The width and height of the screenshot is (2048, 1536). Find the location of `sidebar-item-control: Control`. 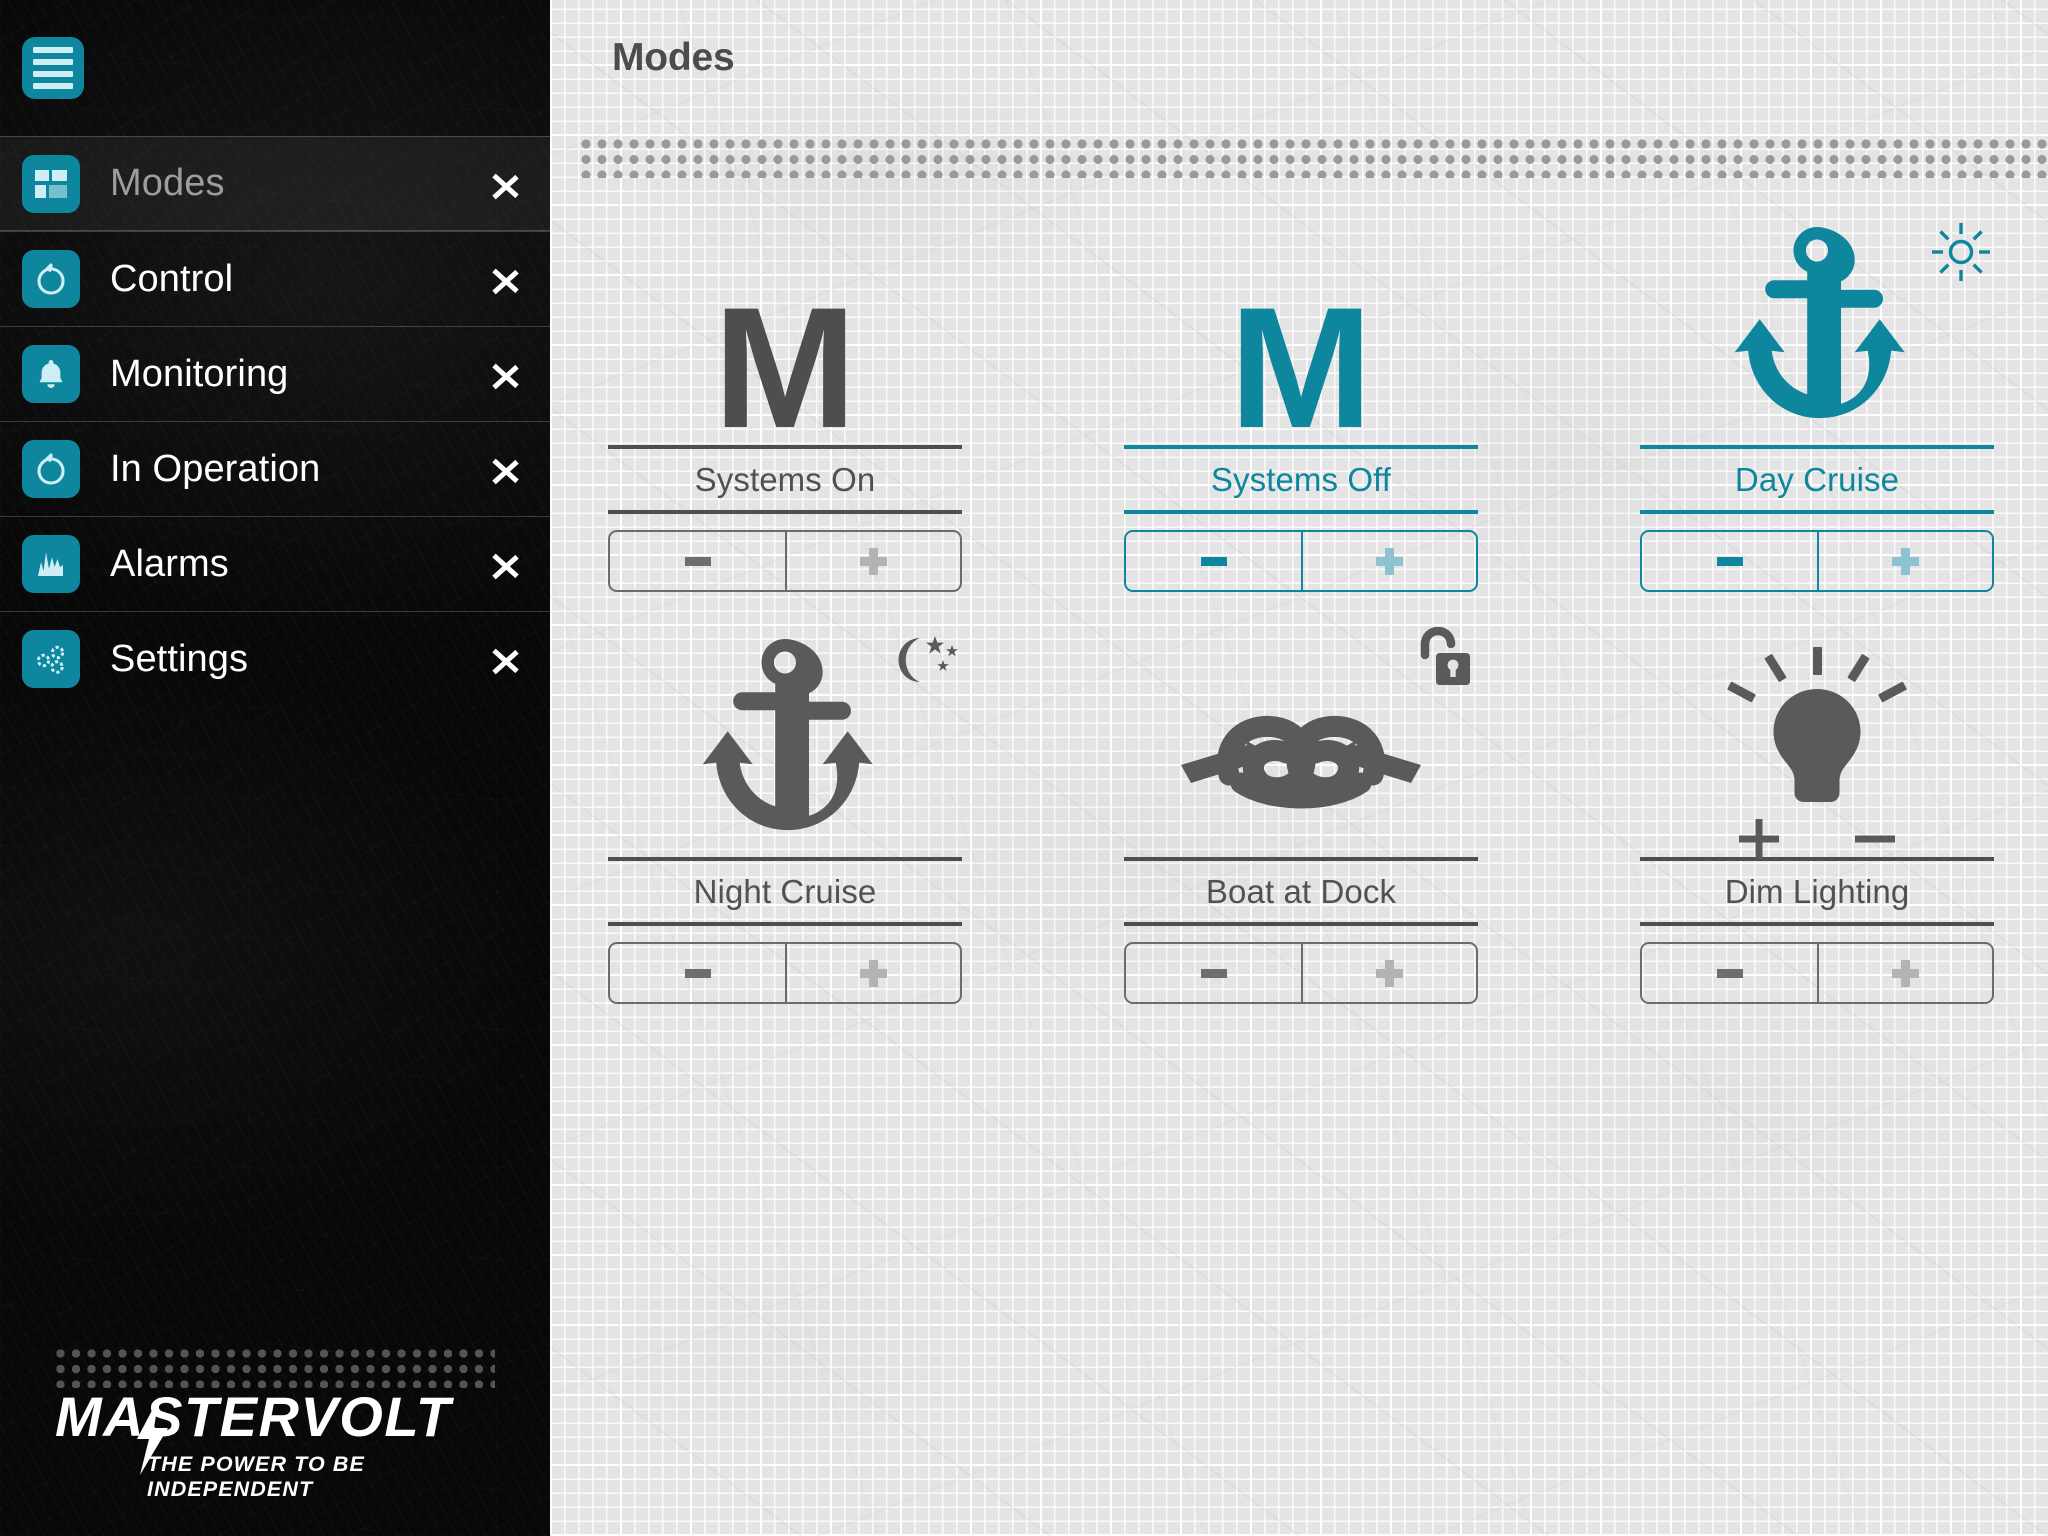

sidebar-item-control: Control is located at coordinates (275, 278).